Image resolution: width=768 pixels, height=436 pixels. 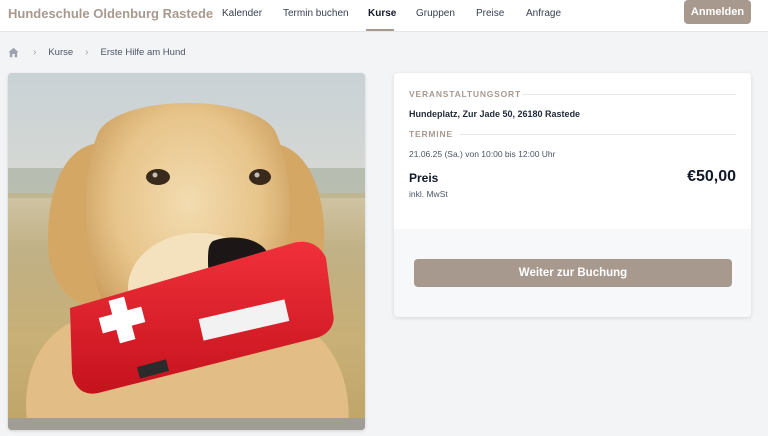 What do you see at coordinates (316, 13) in the screenshot?
I see `nav-termin-buchen: Termin buchen` at bounding box center [316, 13].